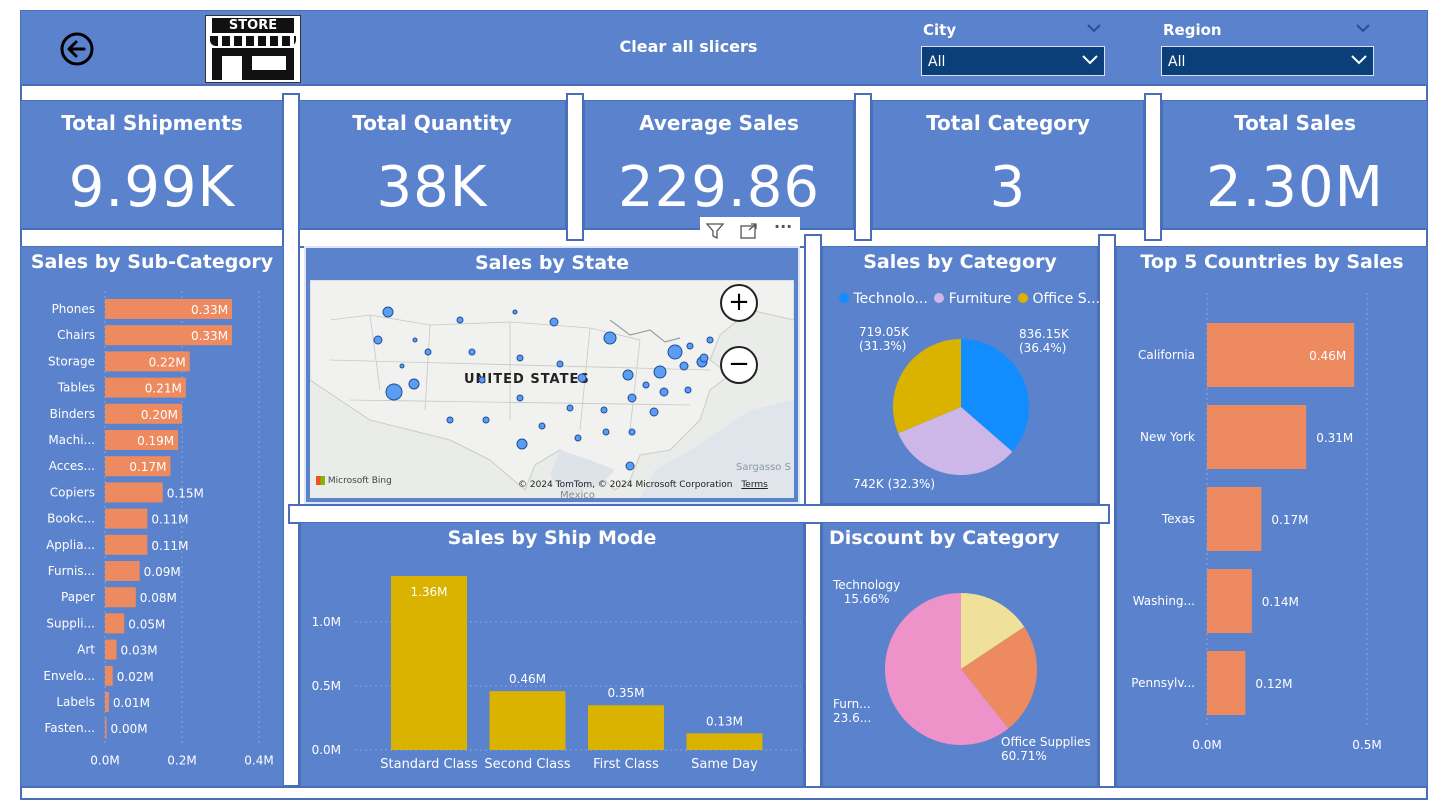  Describe the element at coordinates (1363, 28) in the screenshot. I see `region-slicer-chevron-icon` at that location.